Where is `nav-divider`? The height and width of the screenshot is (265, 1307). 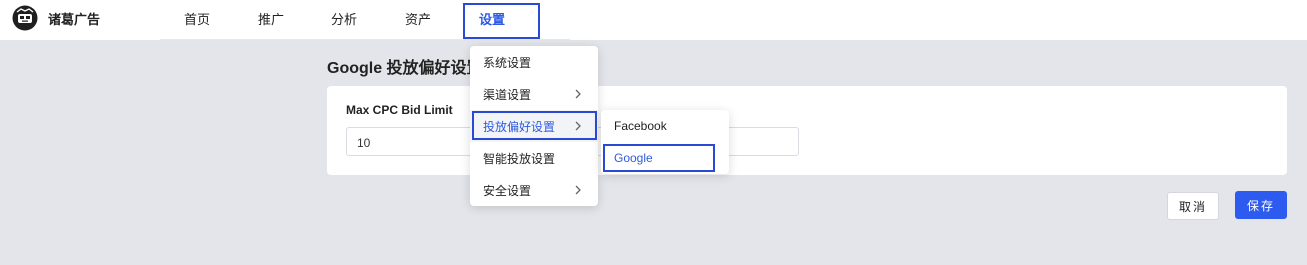 nav-divider is located at coordinates (365, 39).